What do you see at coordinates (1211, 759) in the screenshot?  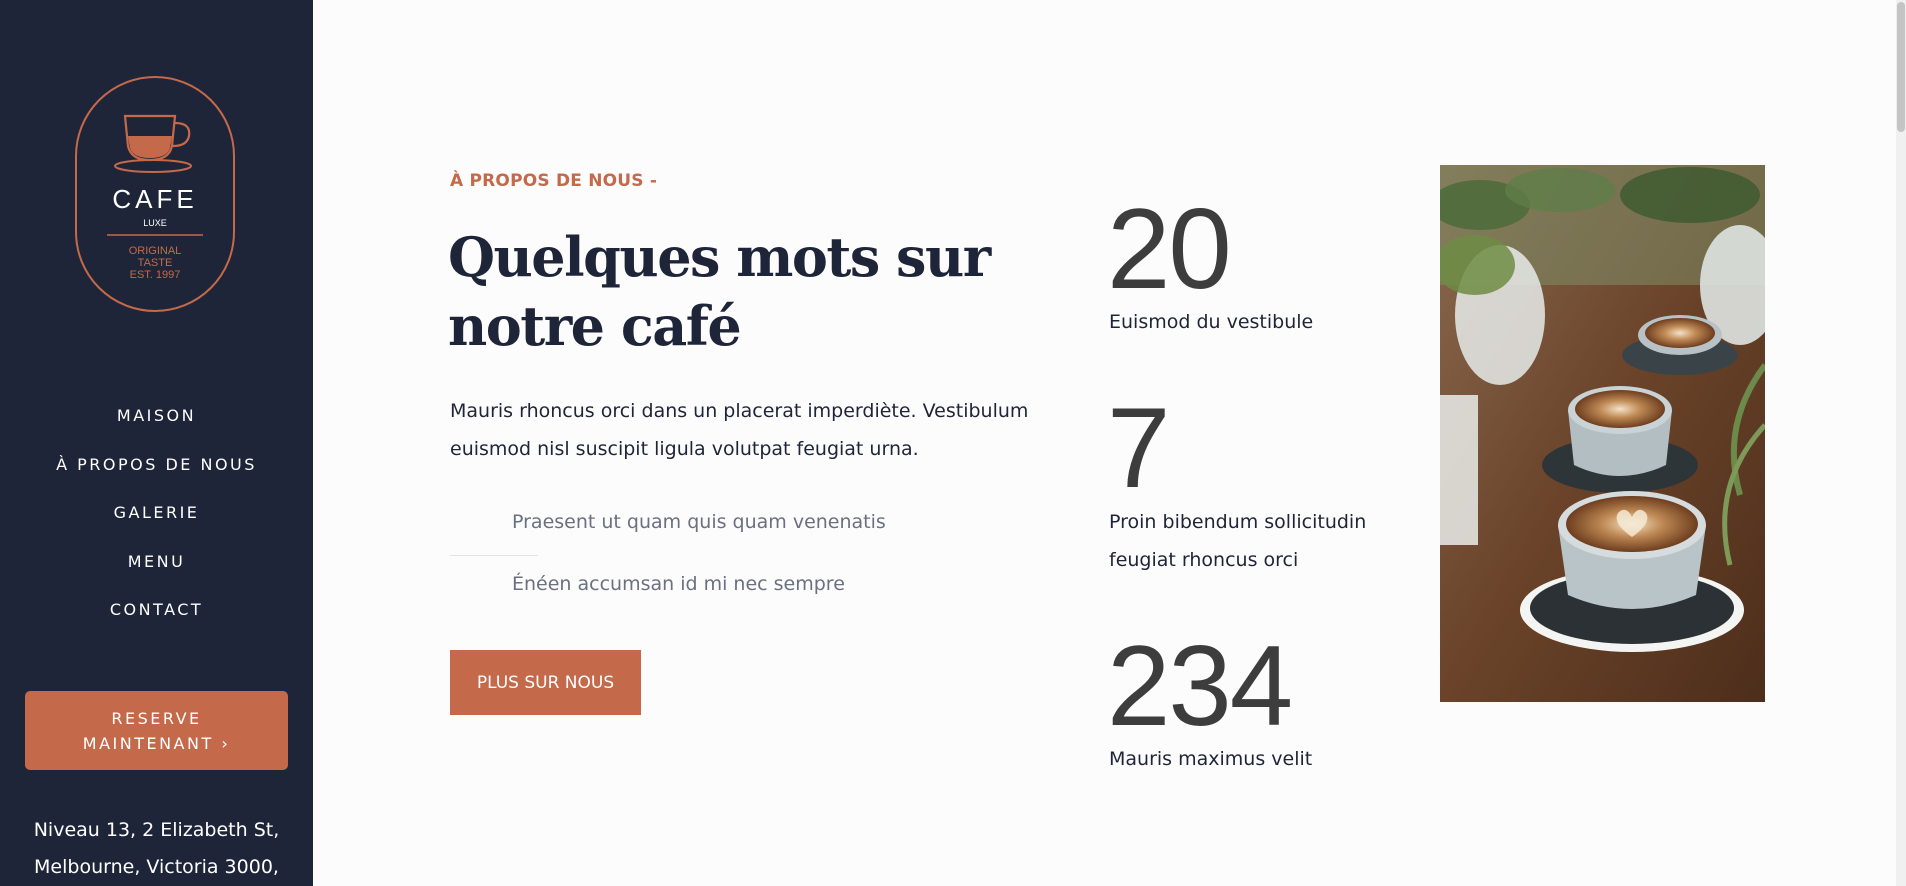 I see `stat-label-3: Mauris maximus velit` at bounding box center [1211, 759].